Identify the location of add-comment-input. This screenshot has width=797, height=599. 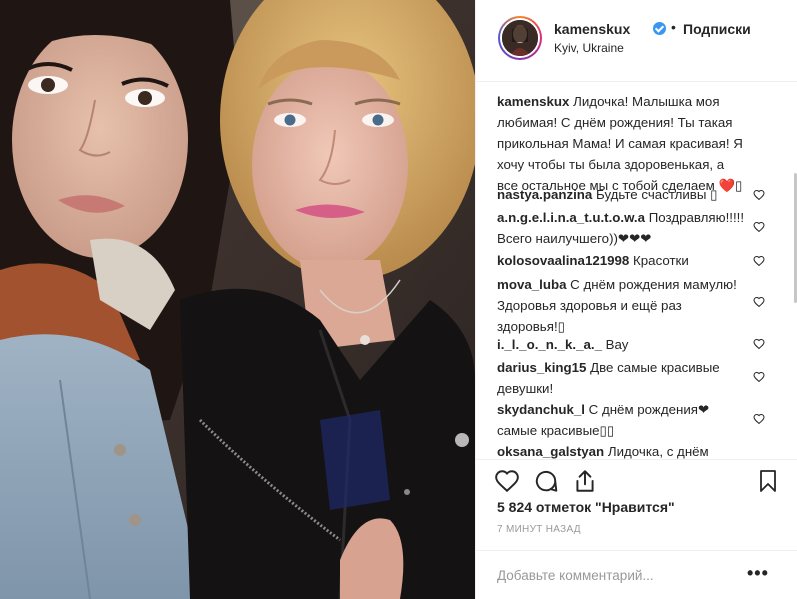
(617, 575).